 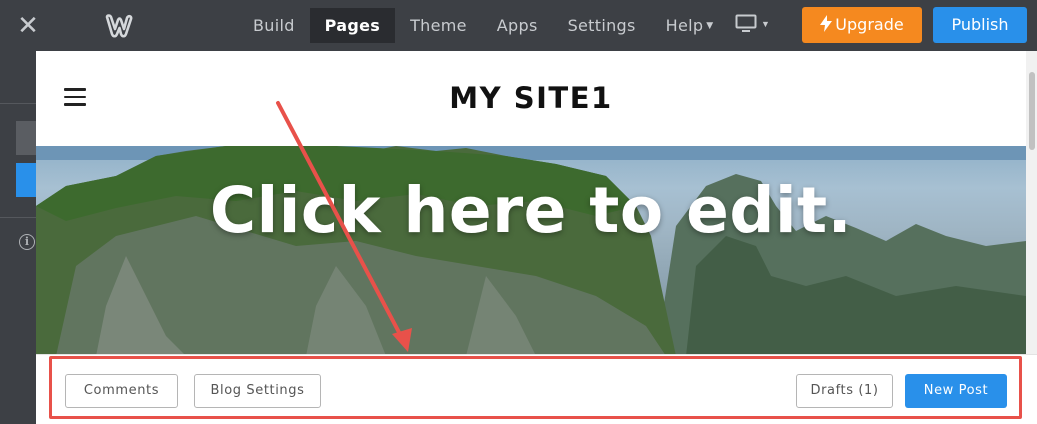 I want to click on nav-settings-label: Settings, so click(x=601, y=25).